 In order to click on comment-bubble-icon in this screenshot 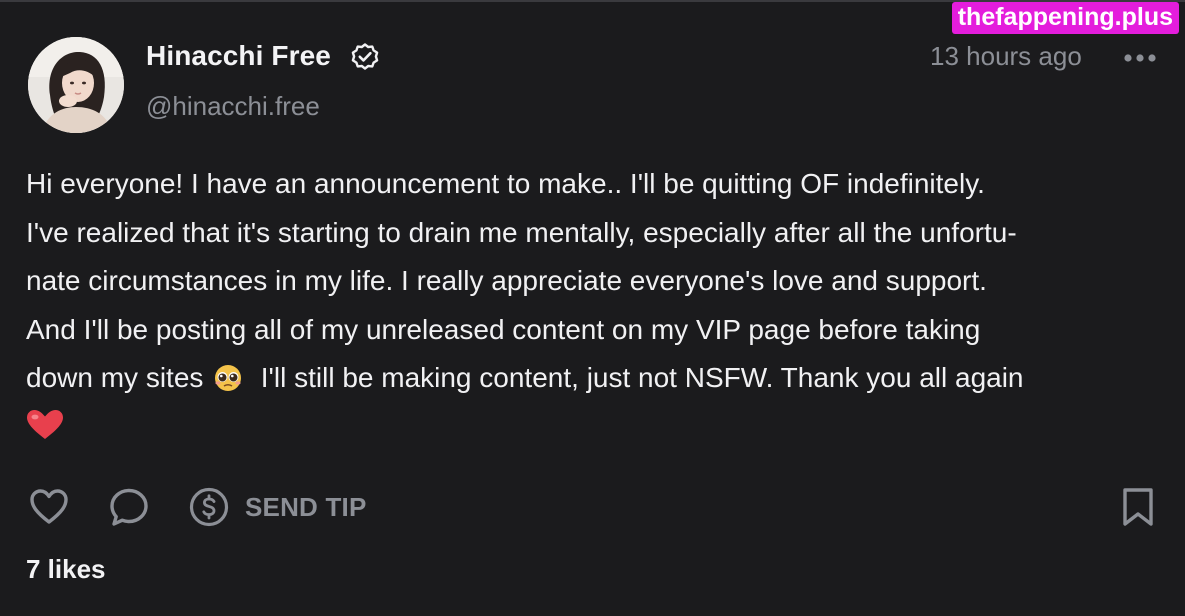, I will do `click(129, 507)`.